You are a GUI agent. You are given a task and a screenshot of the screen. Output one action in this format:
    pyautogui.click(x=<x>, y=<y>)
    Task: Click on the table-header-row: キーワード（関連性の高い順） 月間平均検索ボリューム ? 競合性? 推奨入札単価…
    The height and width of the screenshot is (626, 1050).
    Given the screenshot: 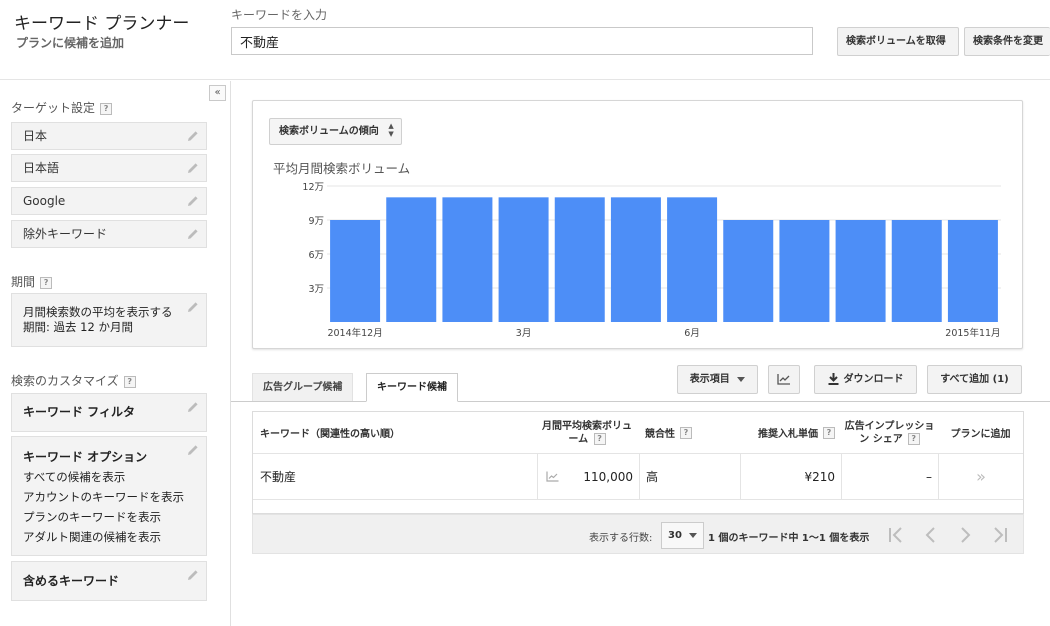 What is the action you would take?
    pyautogui.click(x=638, y=433)
    